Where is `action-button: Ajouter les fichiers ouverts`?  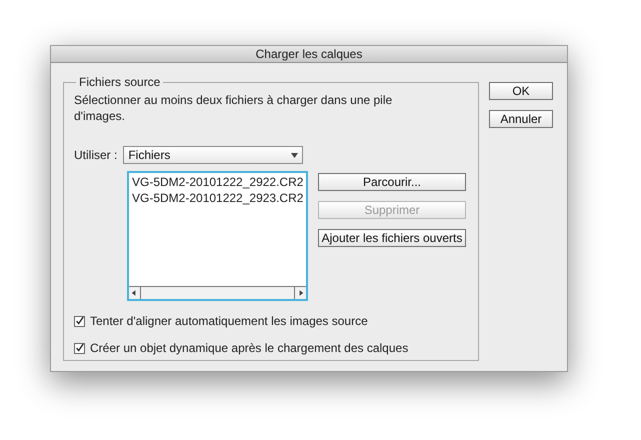 action-button: Ajouter les fichiers ouverts is located at coordinates (392, 238).